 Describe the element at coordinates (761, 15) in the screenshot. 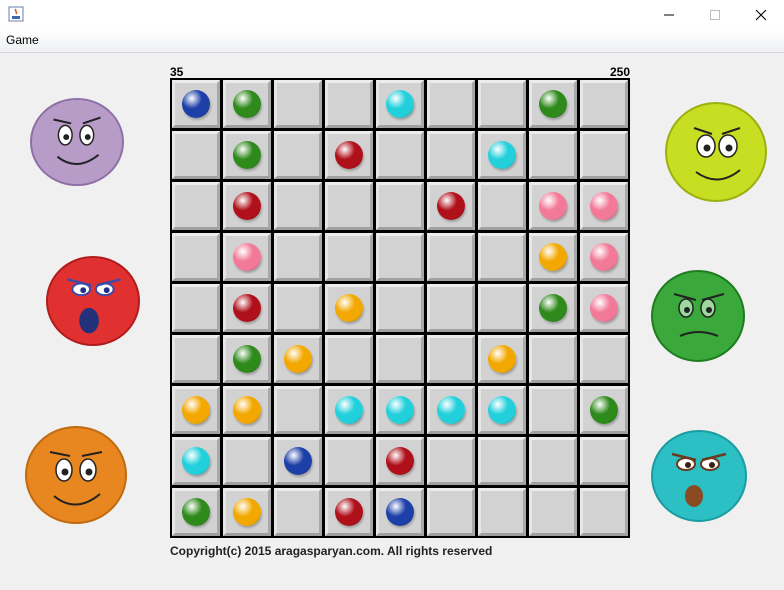

I see `close-button` at that location.